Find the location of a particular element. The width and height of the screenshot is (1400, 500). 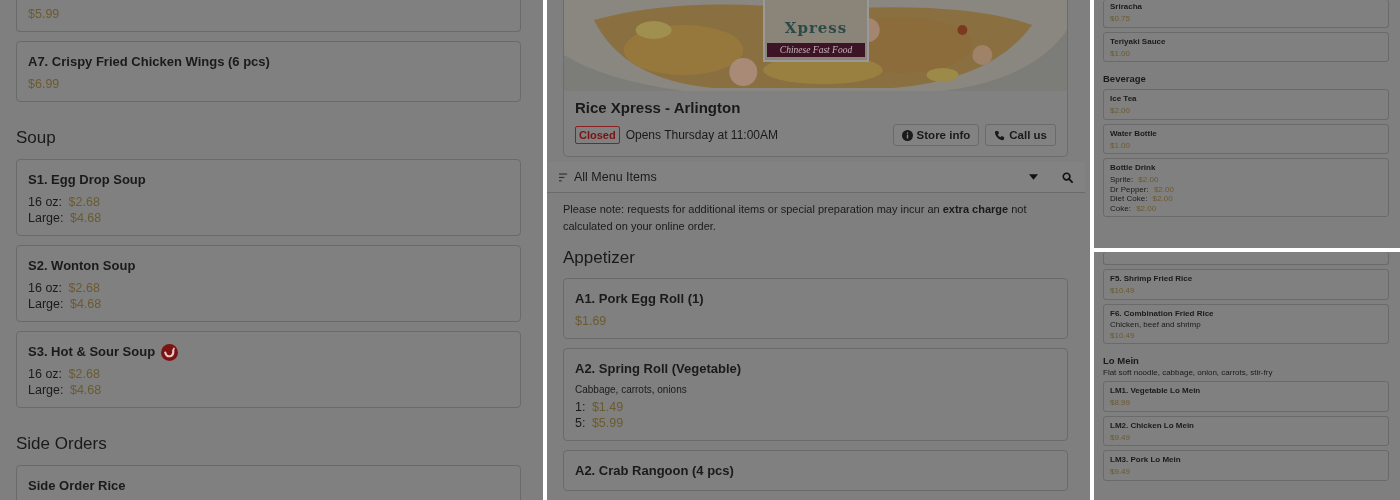

menu-item-card: A7. Crispy Fried Chicken Wings (6 pcs) $6.99 is located at coordinates (268, 71).